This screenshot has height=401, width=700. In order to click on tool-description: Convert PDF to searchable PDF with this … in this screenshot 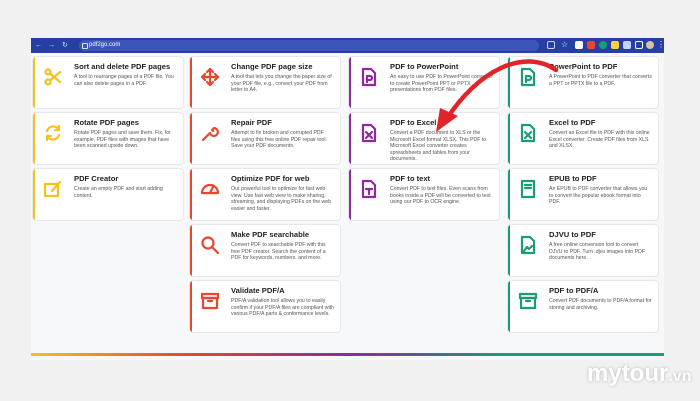, I will do `click(278, 251)`.